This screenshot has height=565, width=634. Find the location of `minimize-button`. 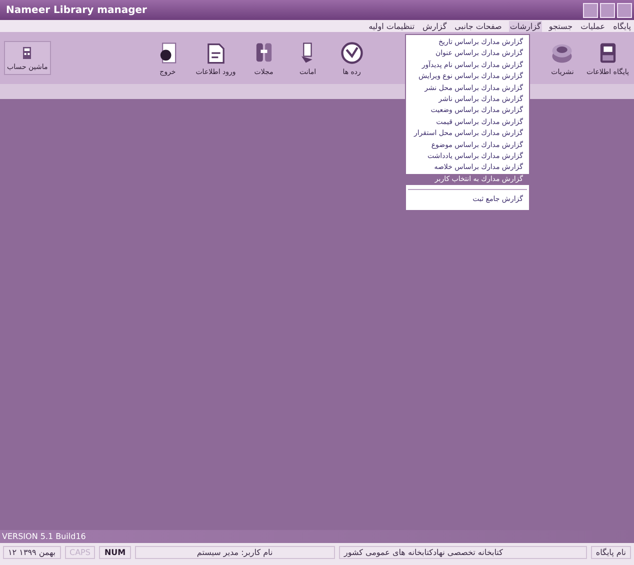

minimize-button is located at coordinates (590, 10).